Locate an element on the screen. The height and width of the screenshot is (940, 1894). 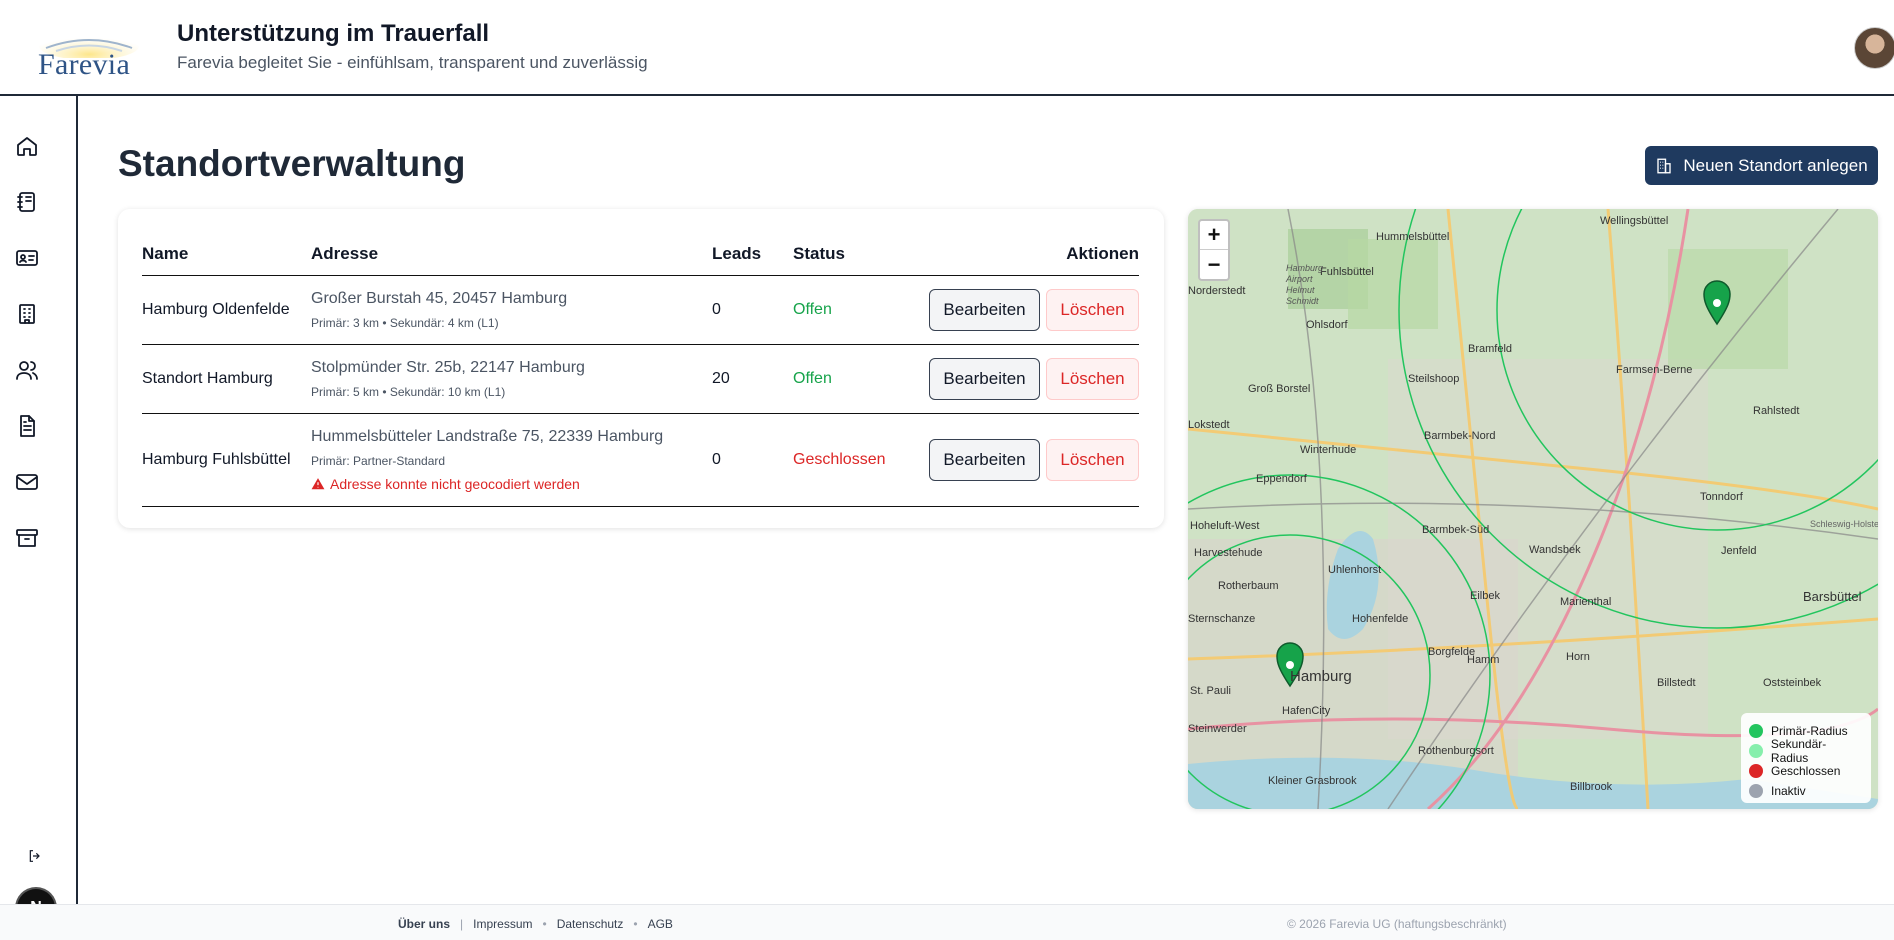
new-location-label: Neuen Standort anlegen is located at coordinates (1775, 165).